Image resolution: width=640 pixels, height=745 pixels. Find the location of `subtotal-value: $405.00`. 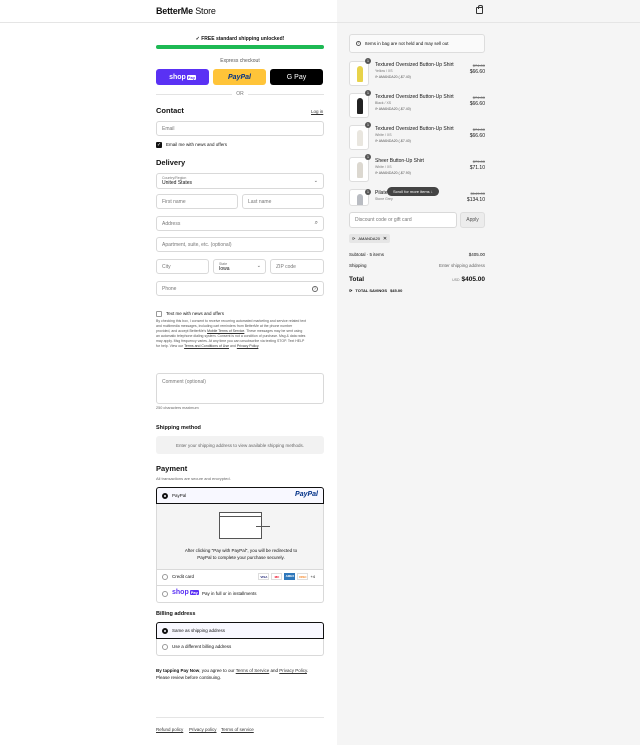

subtotal-value: $405.00 is located at coordinates (476, 254).